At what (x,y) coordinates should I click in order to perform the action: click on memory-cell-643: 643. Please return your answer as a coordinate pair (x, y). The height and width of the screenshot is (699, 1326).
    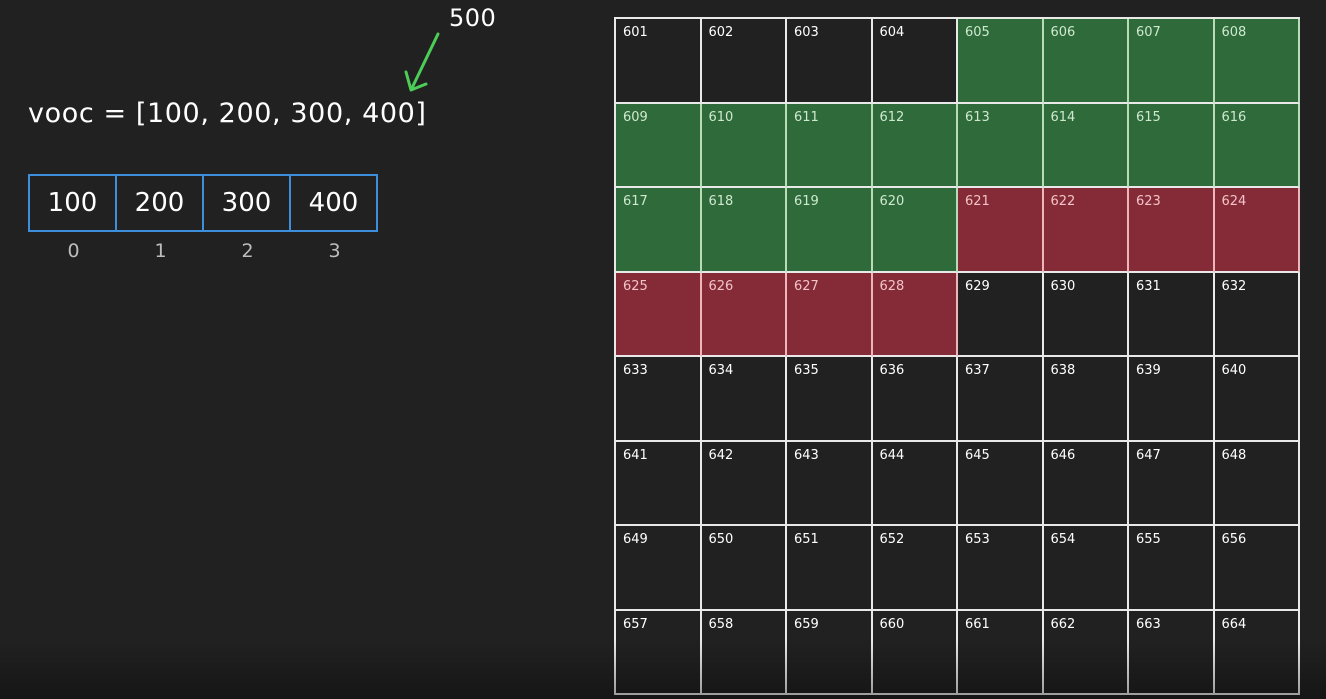
    Looking at the image, I should click on (830, 483).